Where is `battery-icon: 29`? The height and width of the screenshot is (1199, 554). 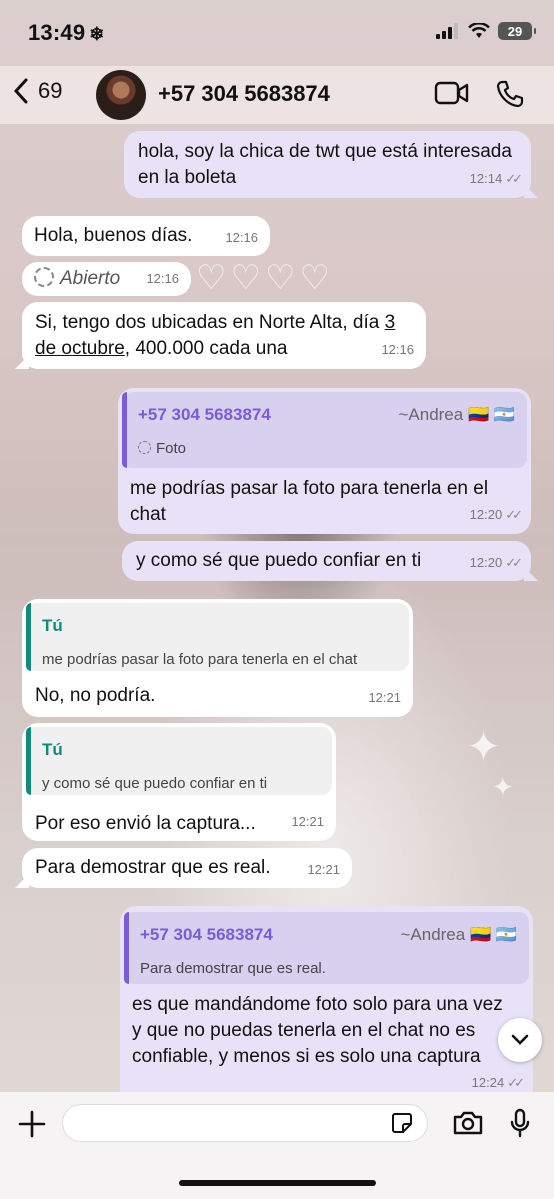
battery-icon: 29 is located at coordinates (517, 31).